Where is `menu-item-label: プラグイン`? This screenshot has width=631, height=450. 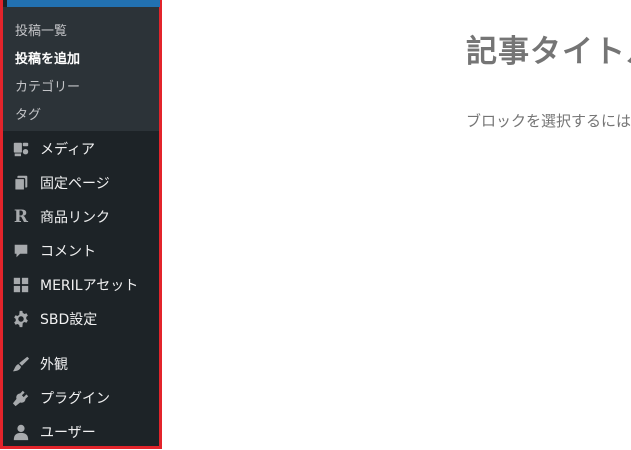
menu-item-label: プラグイン is located at coordinates (75, 399).